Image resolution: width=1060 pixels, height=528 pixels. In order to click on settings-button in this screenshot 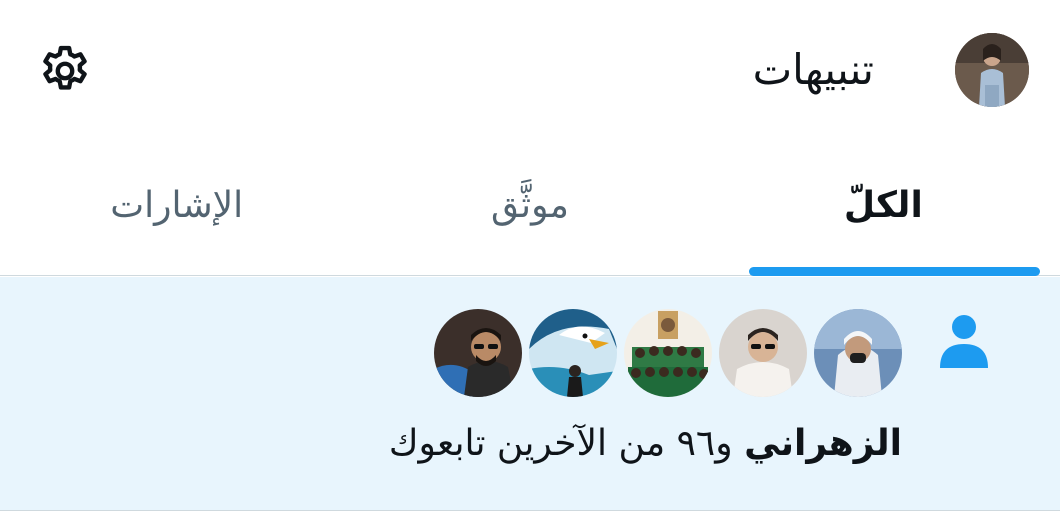, I will do `click(65, 71)`.